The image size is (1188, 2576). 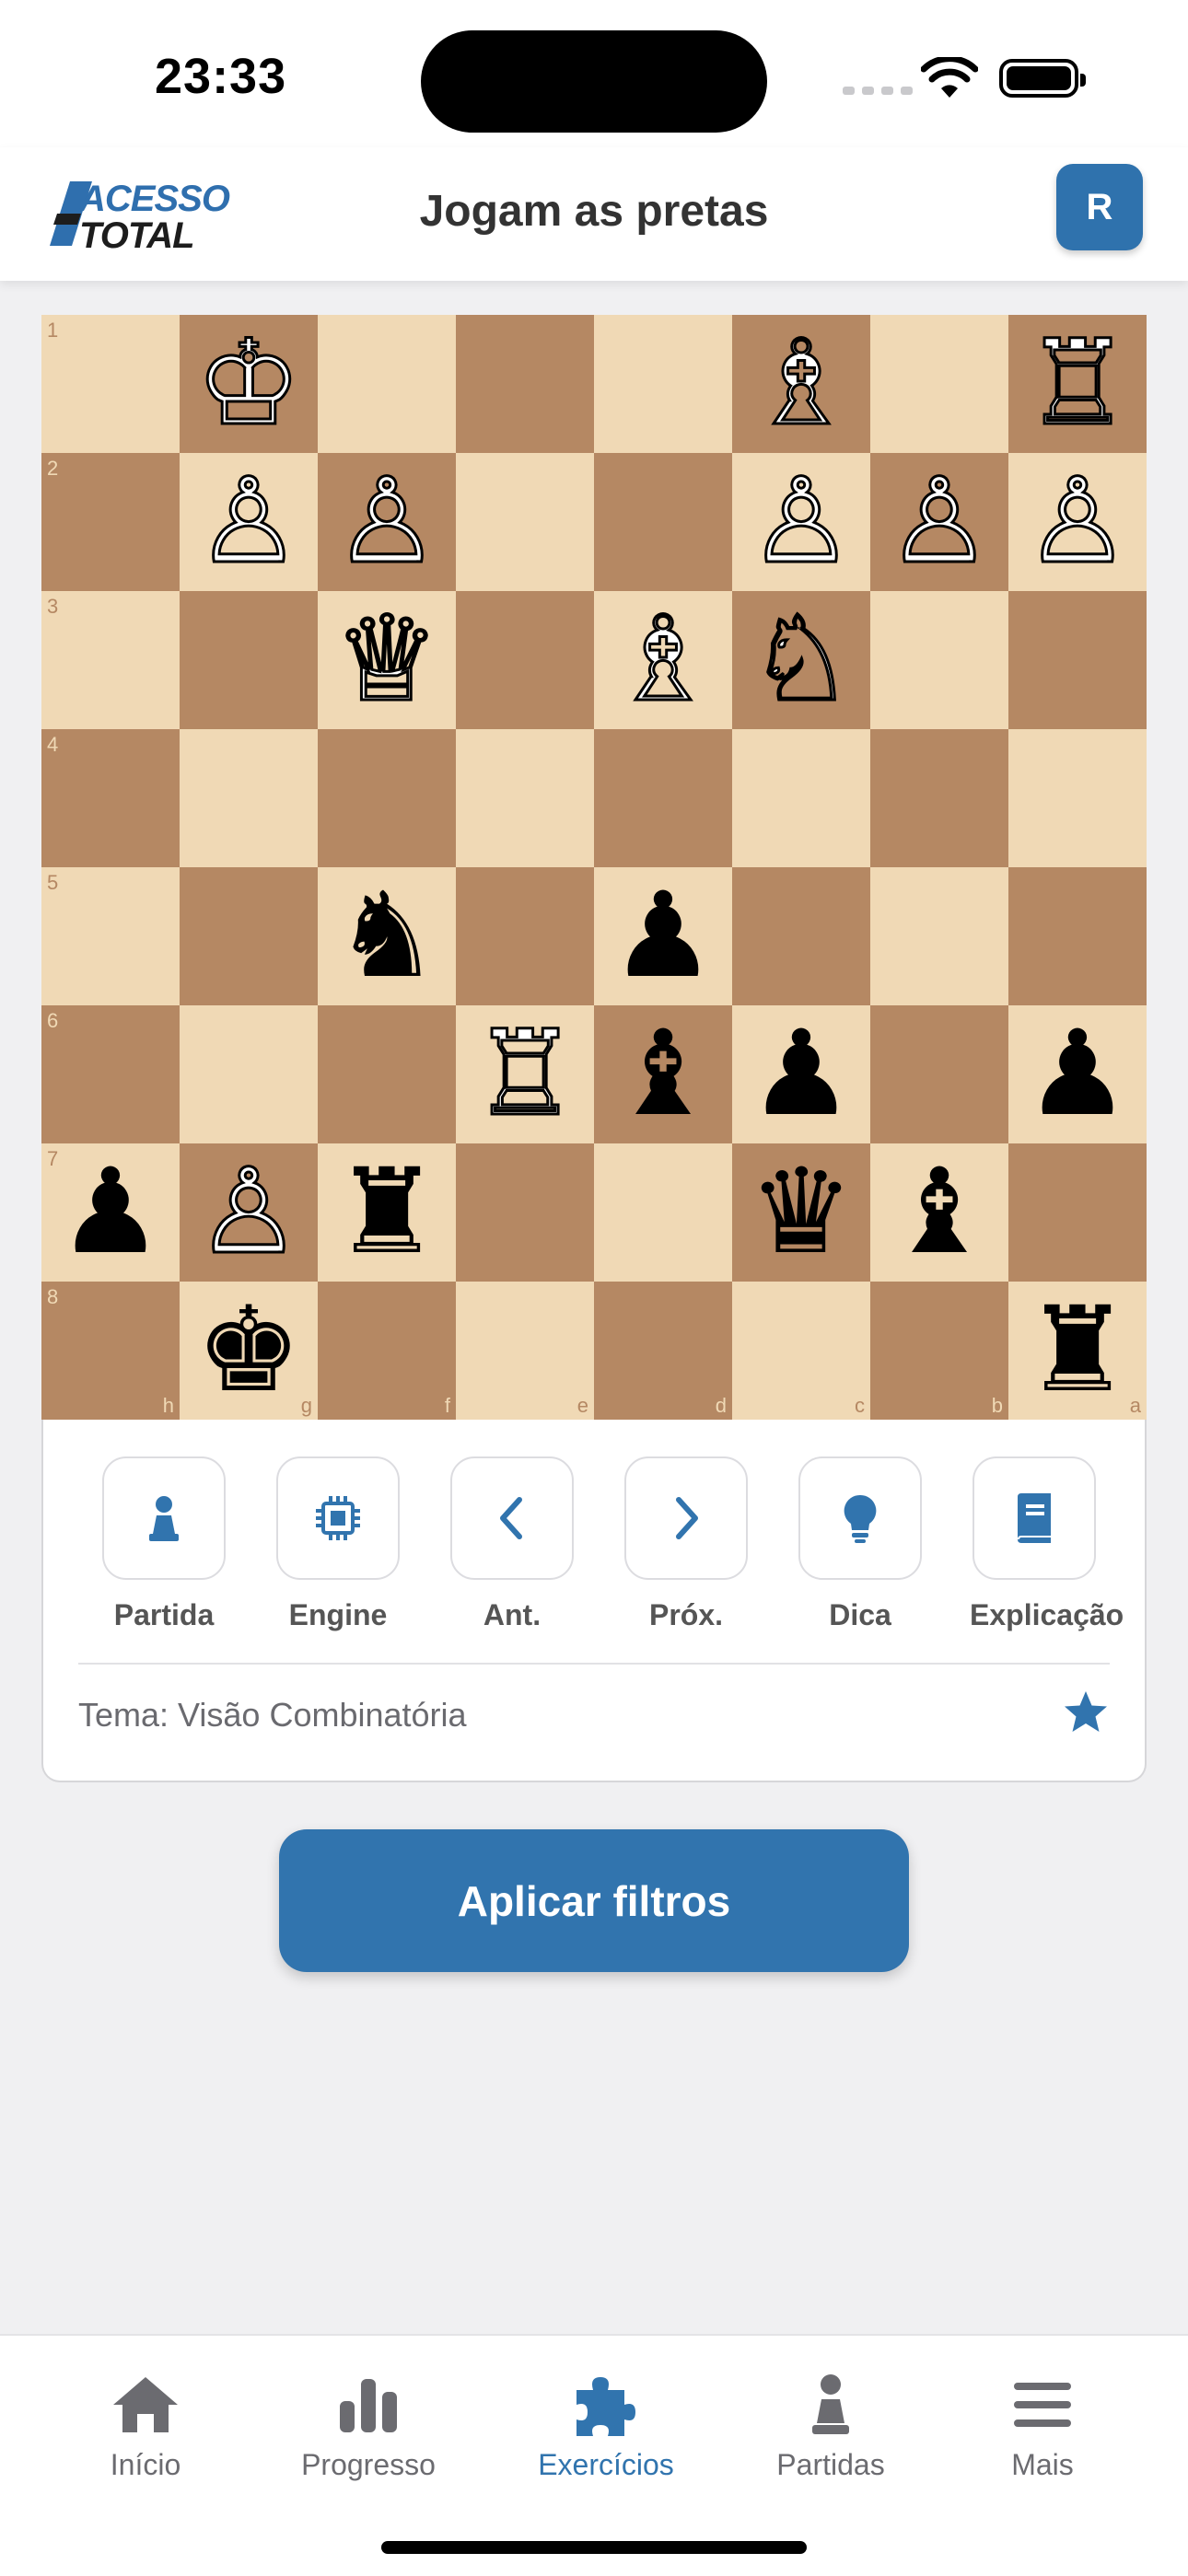 I want to click on chess-piece: ♔, so click(x=249, y=383).